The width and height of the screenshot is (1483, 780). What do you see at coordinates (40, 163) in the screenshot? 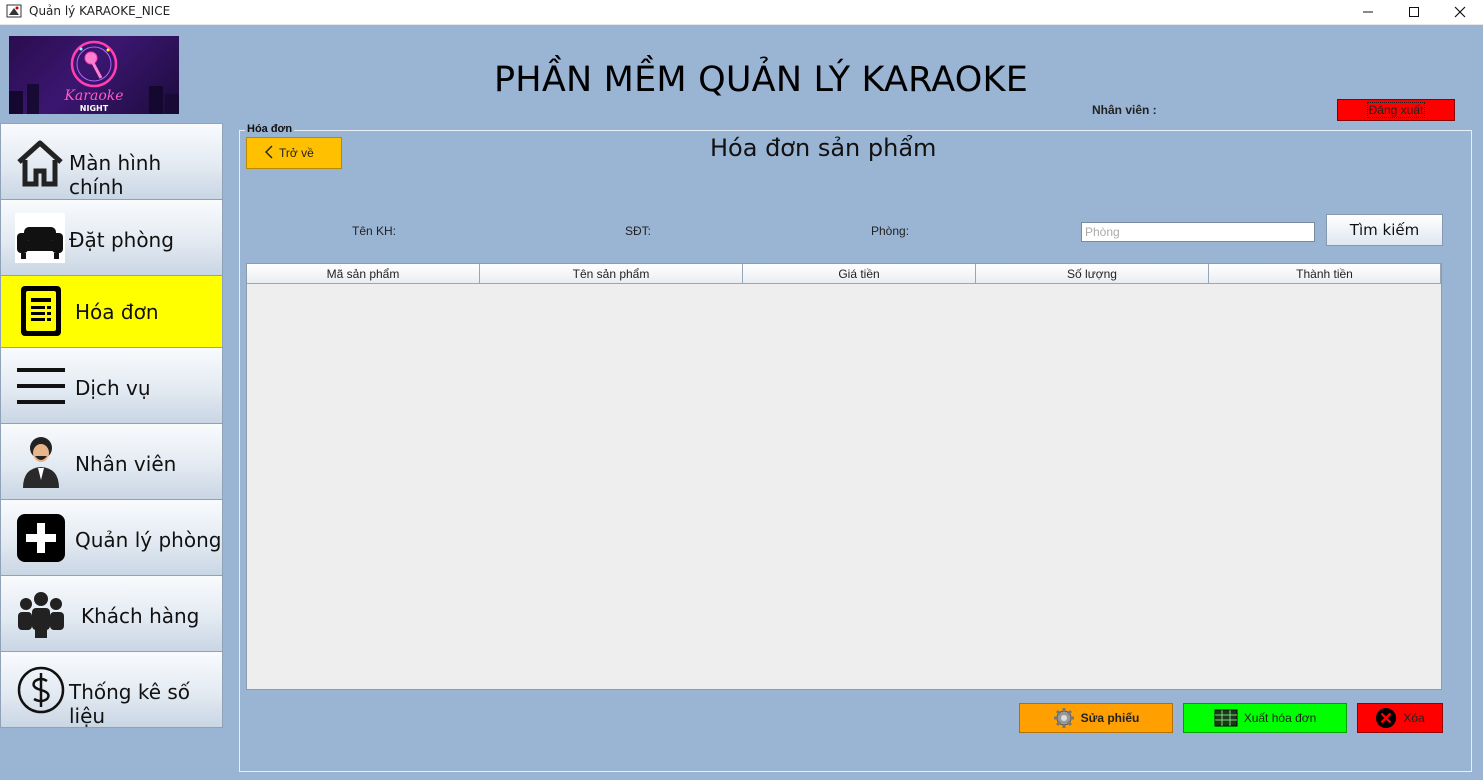
I see `home-icon` at bounding box center [40, 163].